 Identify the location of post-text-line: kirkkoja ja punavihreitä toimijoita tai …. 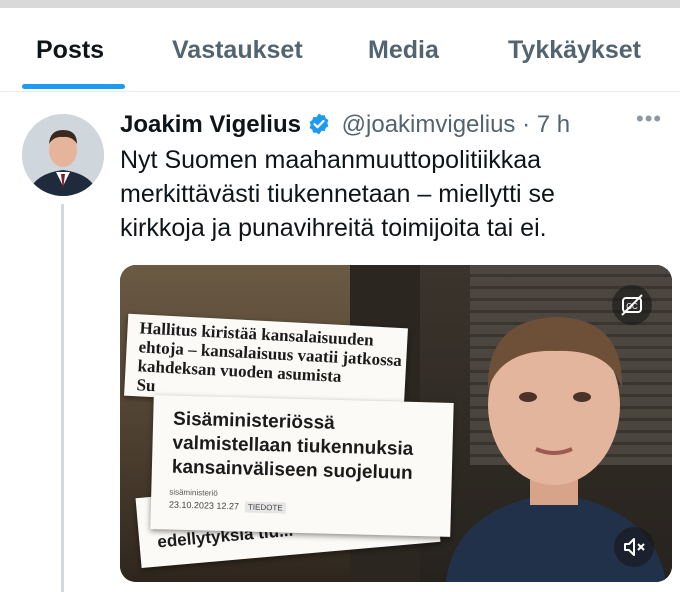
(333, 228).